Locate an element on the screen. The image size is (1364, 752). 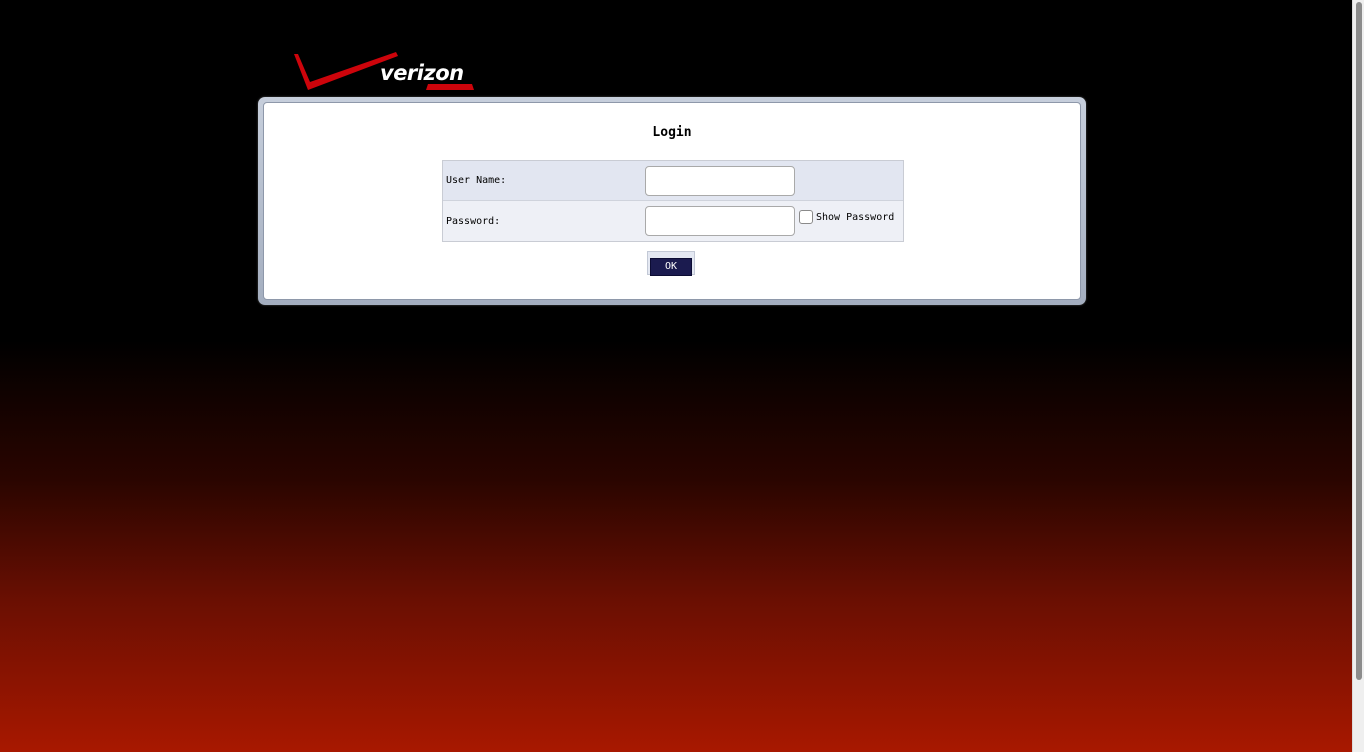
verizon-logo: verizon is located at coordinates (387, 72).